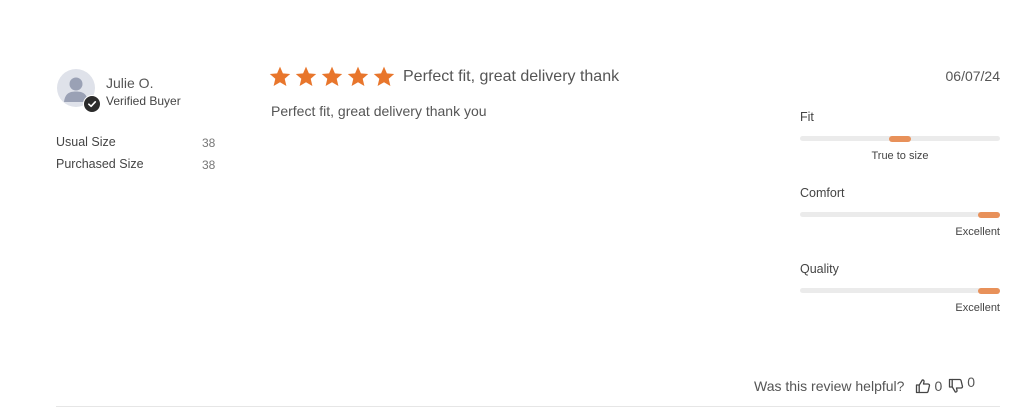 The image size is (1027, 419). Describe the element at coordinates (100, 164) in the screenshot. I see `attribute-label: Purchased Size` at that location.